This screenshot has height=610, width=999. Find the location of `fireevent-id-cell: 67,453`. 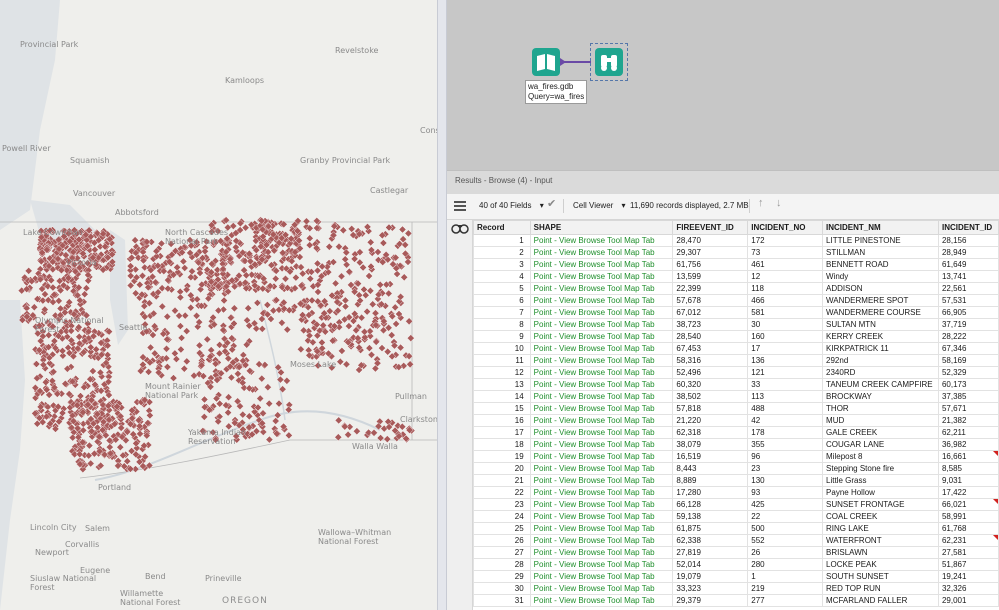

fireevent-id-cell: 67,453 is located at coordinates (710, 348).